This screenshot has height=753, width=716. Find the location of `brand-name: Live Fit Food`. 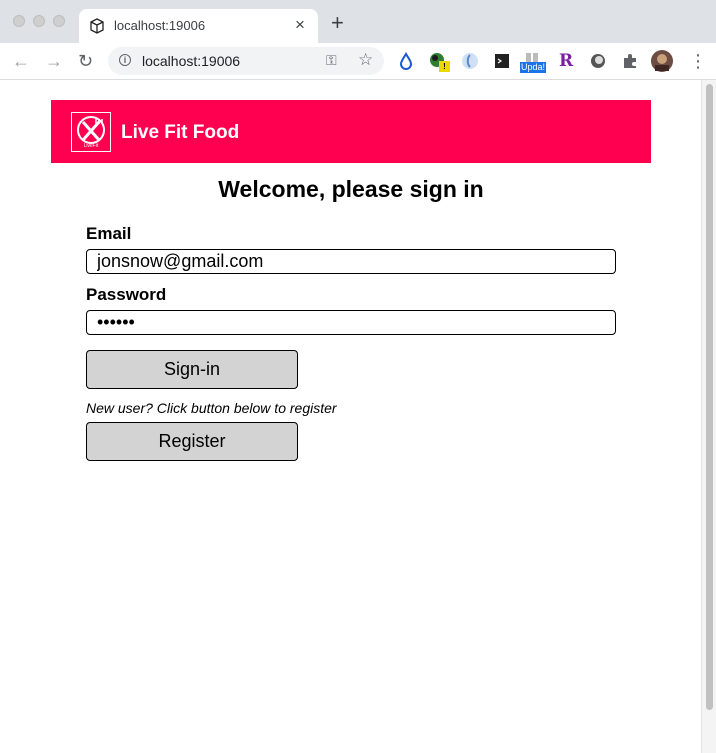

brand-name: Live Fit Food is located at coordinates (180, 132).